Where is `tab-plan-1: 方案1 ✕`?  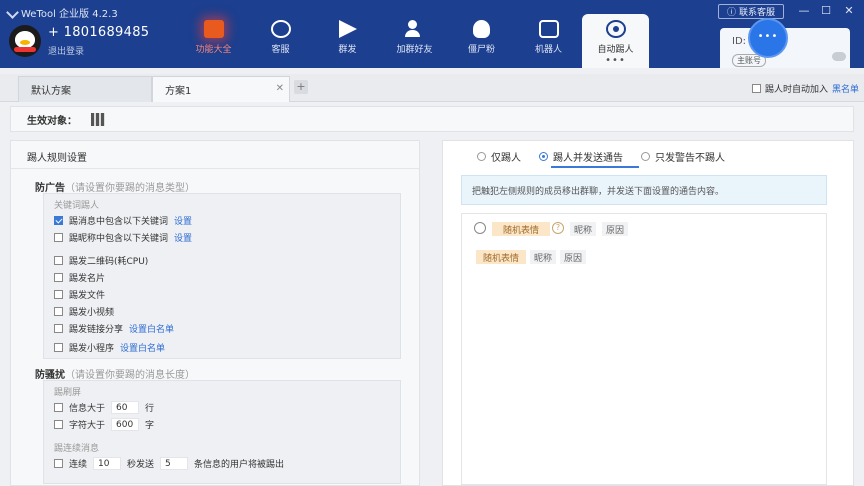
tab-plan-1: 方案1 ✕ is located at coordinates (221, 89).